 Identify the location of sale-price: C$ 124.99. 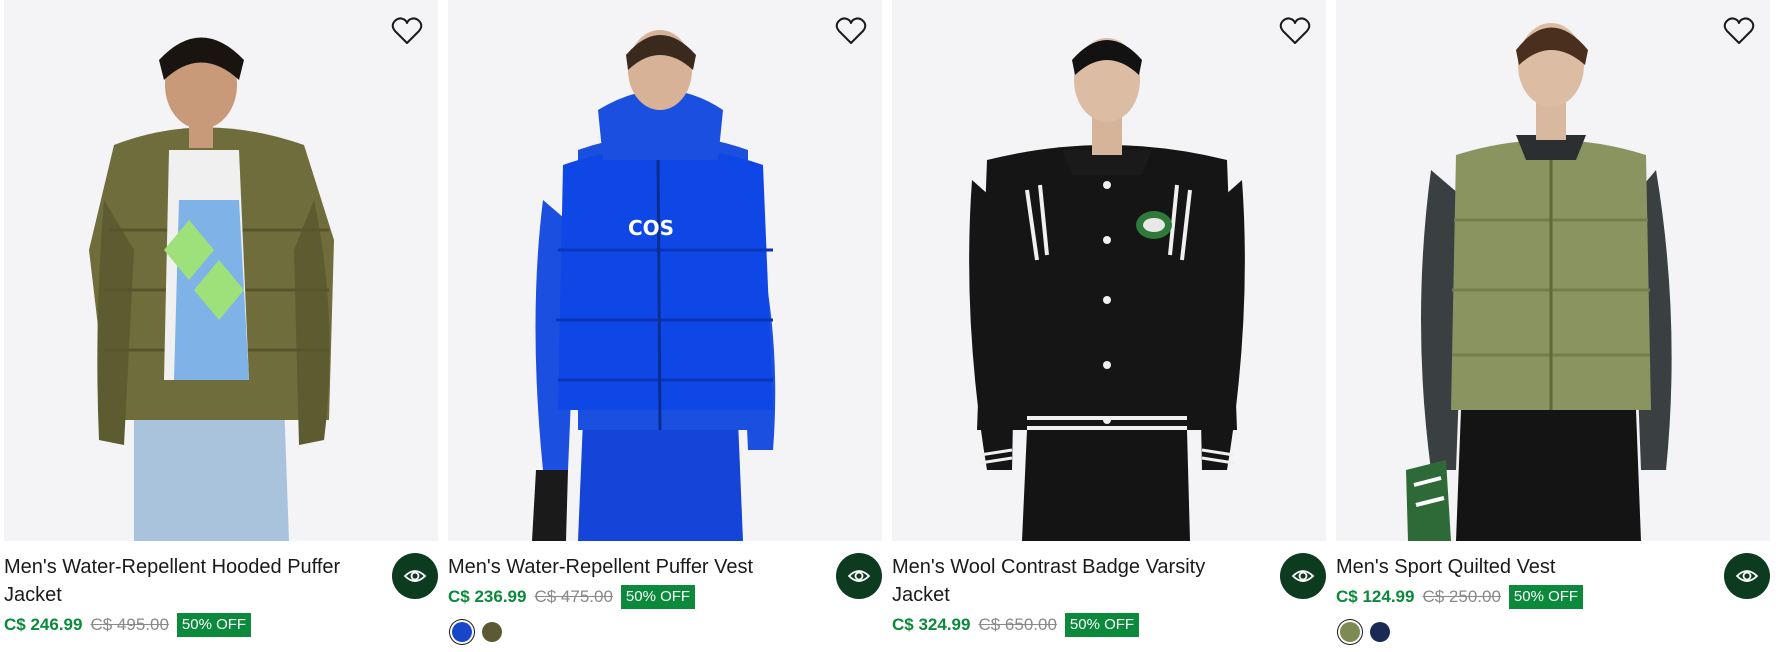
(1375, 596).